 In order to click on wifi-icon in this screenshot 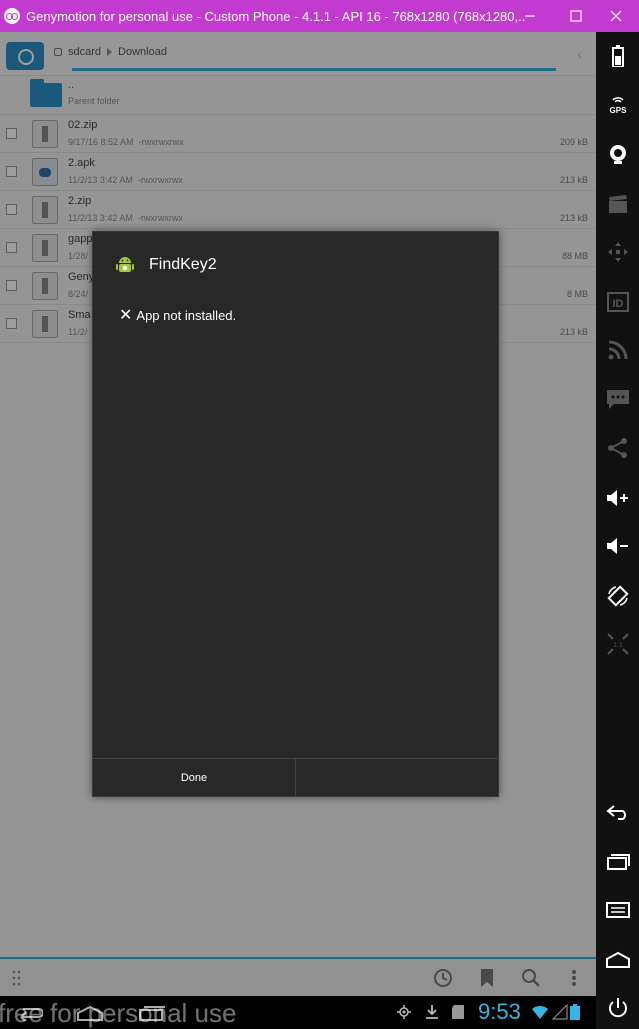, I will do `click(540, 1012)`.